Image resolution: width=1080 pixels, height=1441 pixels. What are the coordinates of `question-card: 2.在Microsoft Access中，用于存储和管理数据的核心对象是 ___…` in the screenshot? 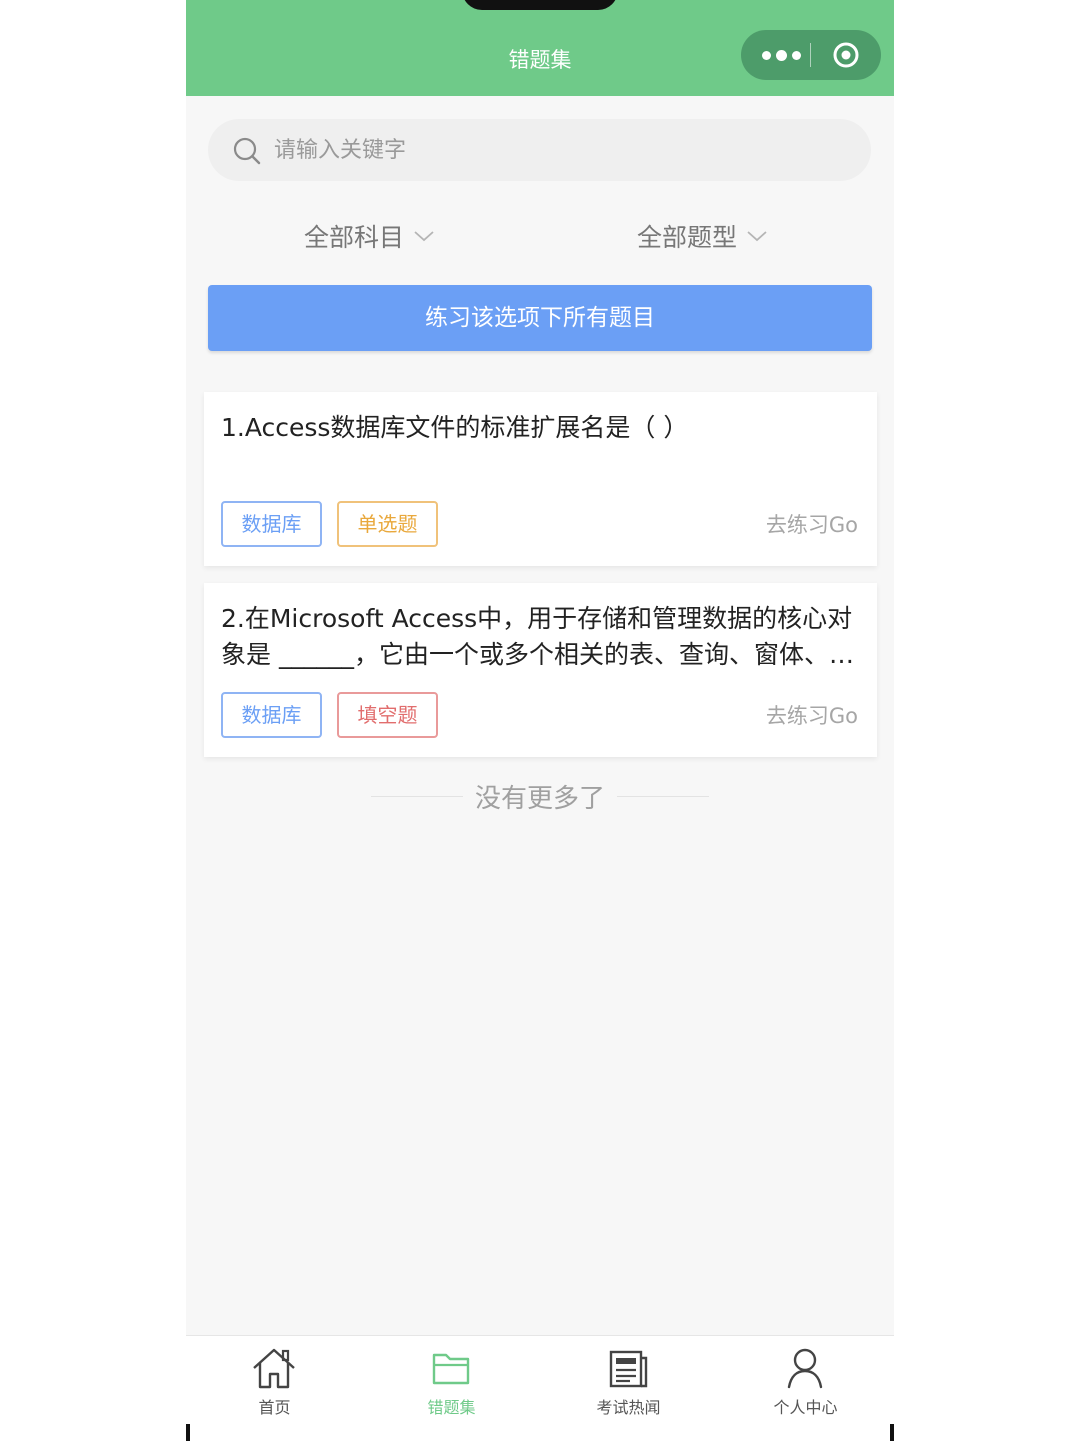 It's located at (540, 670).